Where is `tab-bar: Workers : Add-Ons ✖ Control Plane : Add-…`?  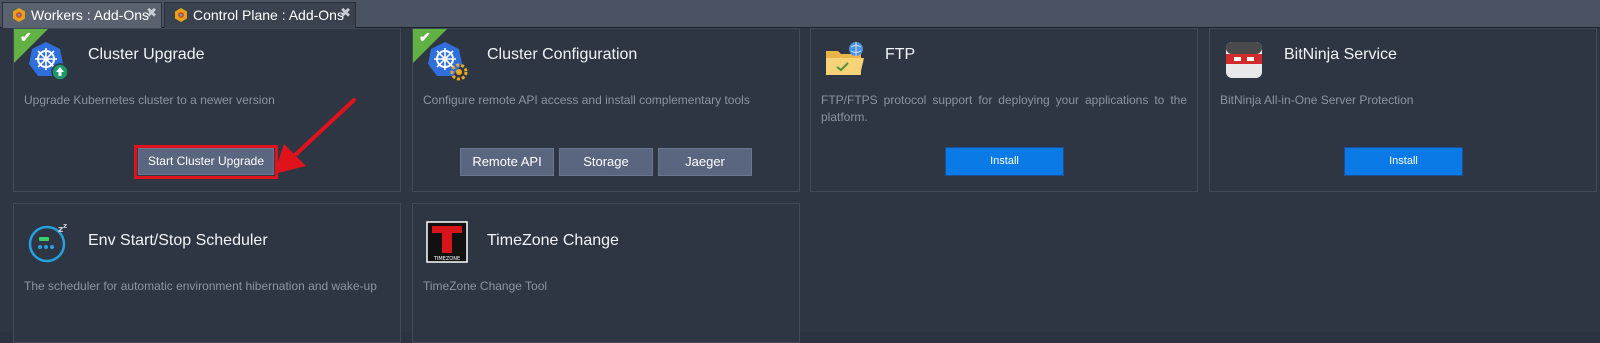 tab-bar: Workers : Add-Ons ✖ Control Plane : Add-… is located at coordinates (800, 14).